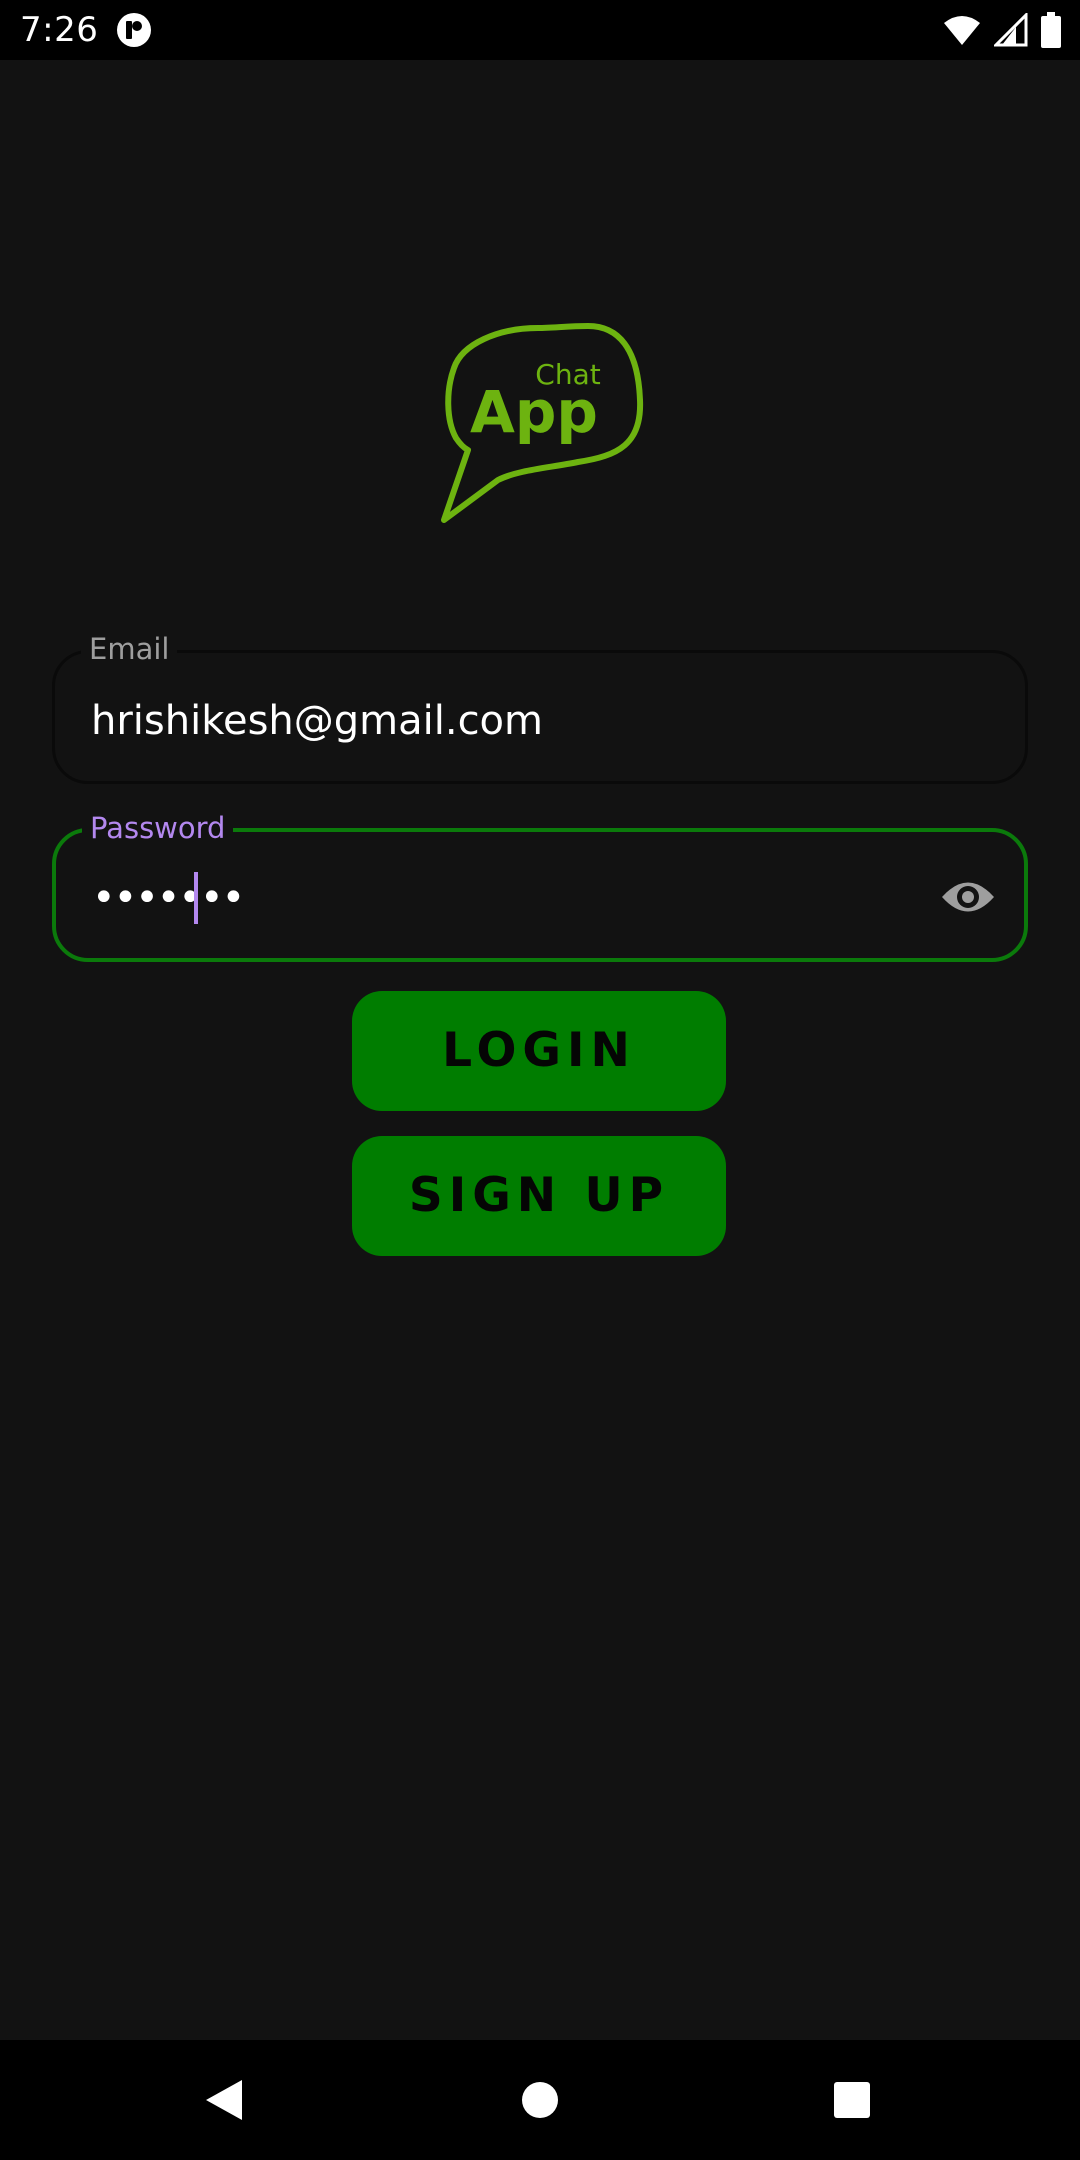  Describe the element at coordinates (534, 412) in the screenshot. I see `logo-app-text: App` at that location.